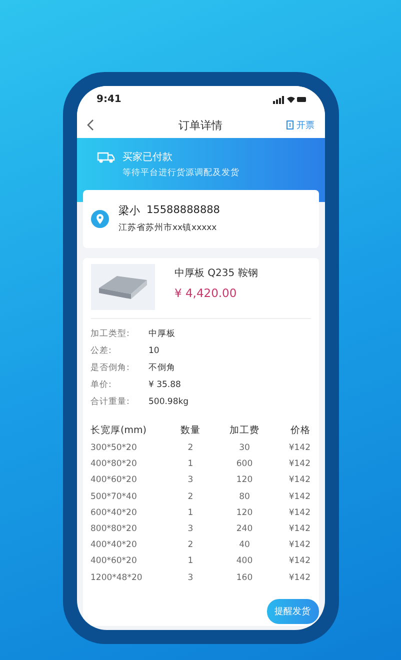  Describe the element at coordinates (99, 219) in the screenshot. I see `location-pin-icon` at that location.